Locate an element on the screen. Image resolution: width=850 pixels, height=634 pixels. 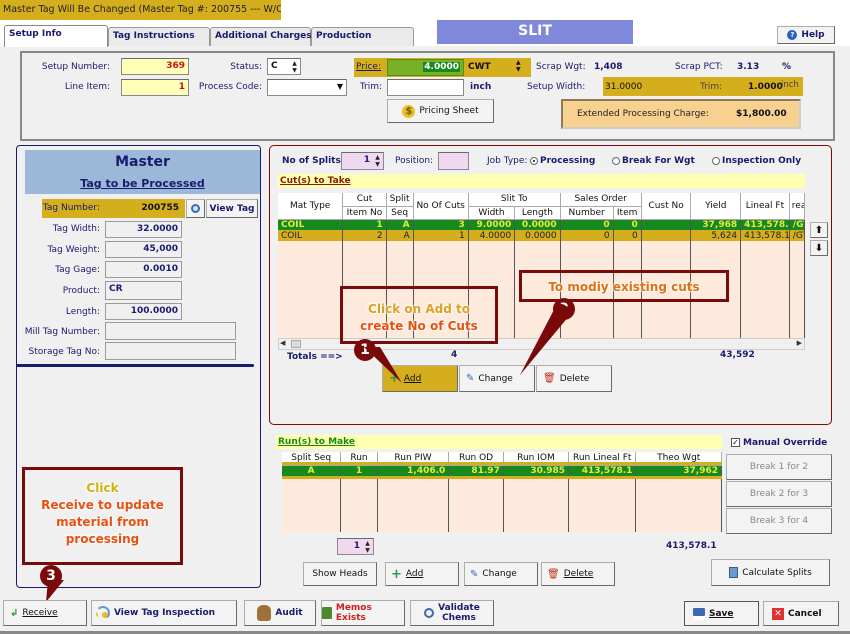
view-tag-inspection-button: View Tag Inspection is located at coordinates (164, 613).